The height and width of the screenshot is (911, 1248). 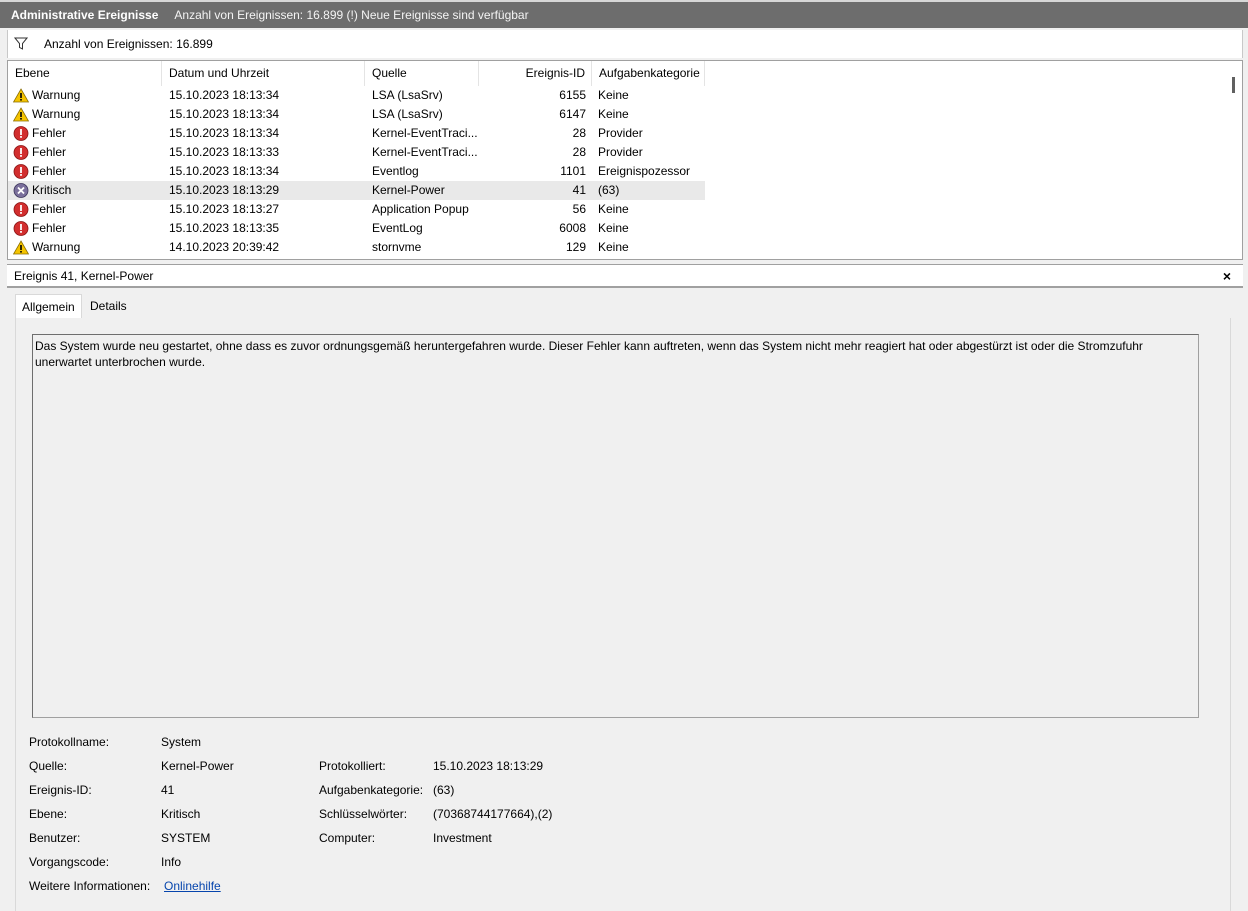 What do you see at coordinates (1233, 85) in the screenshot?
I see `scrollbar-thumb` at bounding box center [1233, 85].